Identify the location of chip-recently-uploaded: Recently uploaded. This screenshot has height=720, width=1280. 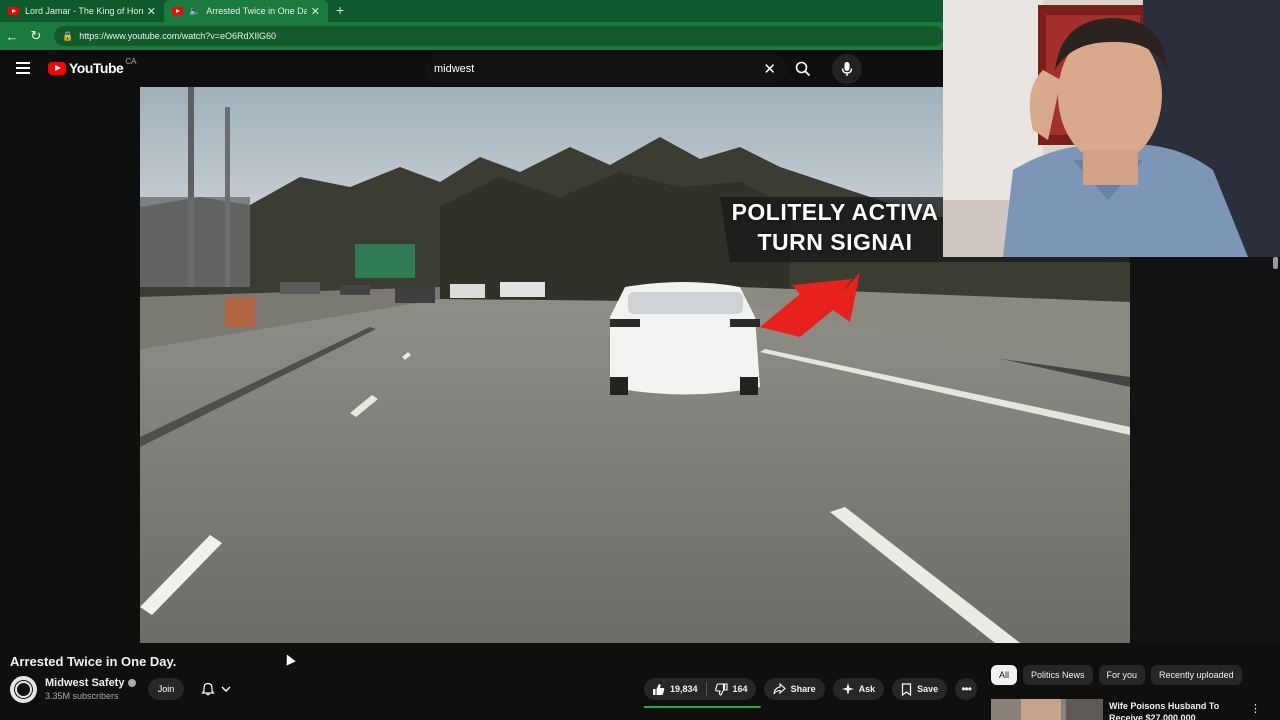
(1196, 675).